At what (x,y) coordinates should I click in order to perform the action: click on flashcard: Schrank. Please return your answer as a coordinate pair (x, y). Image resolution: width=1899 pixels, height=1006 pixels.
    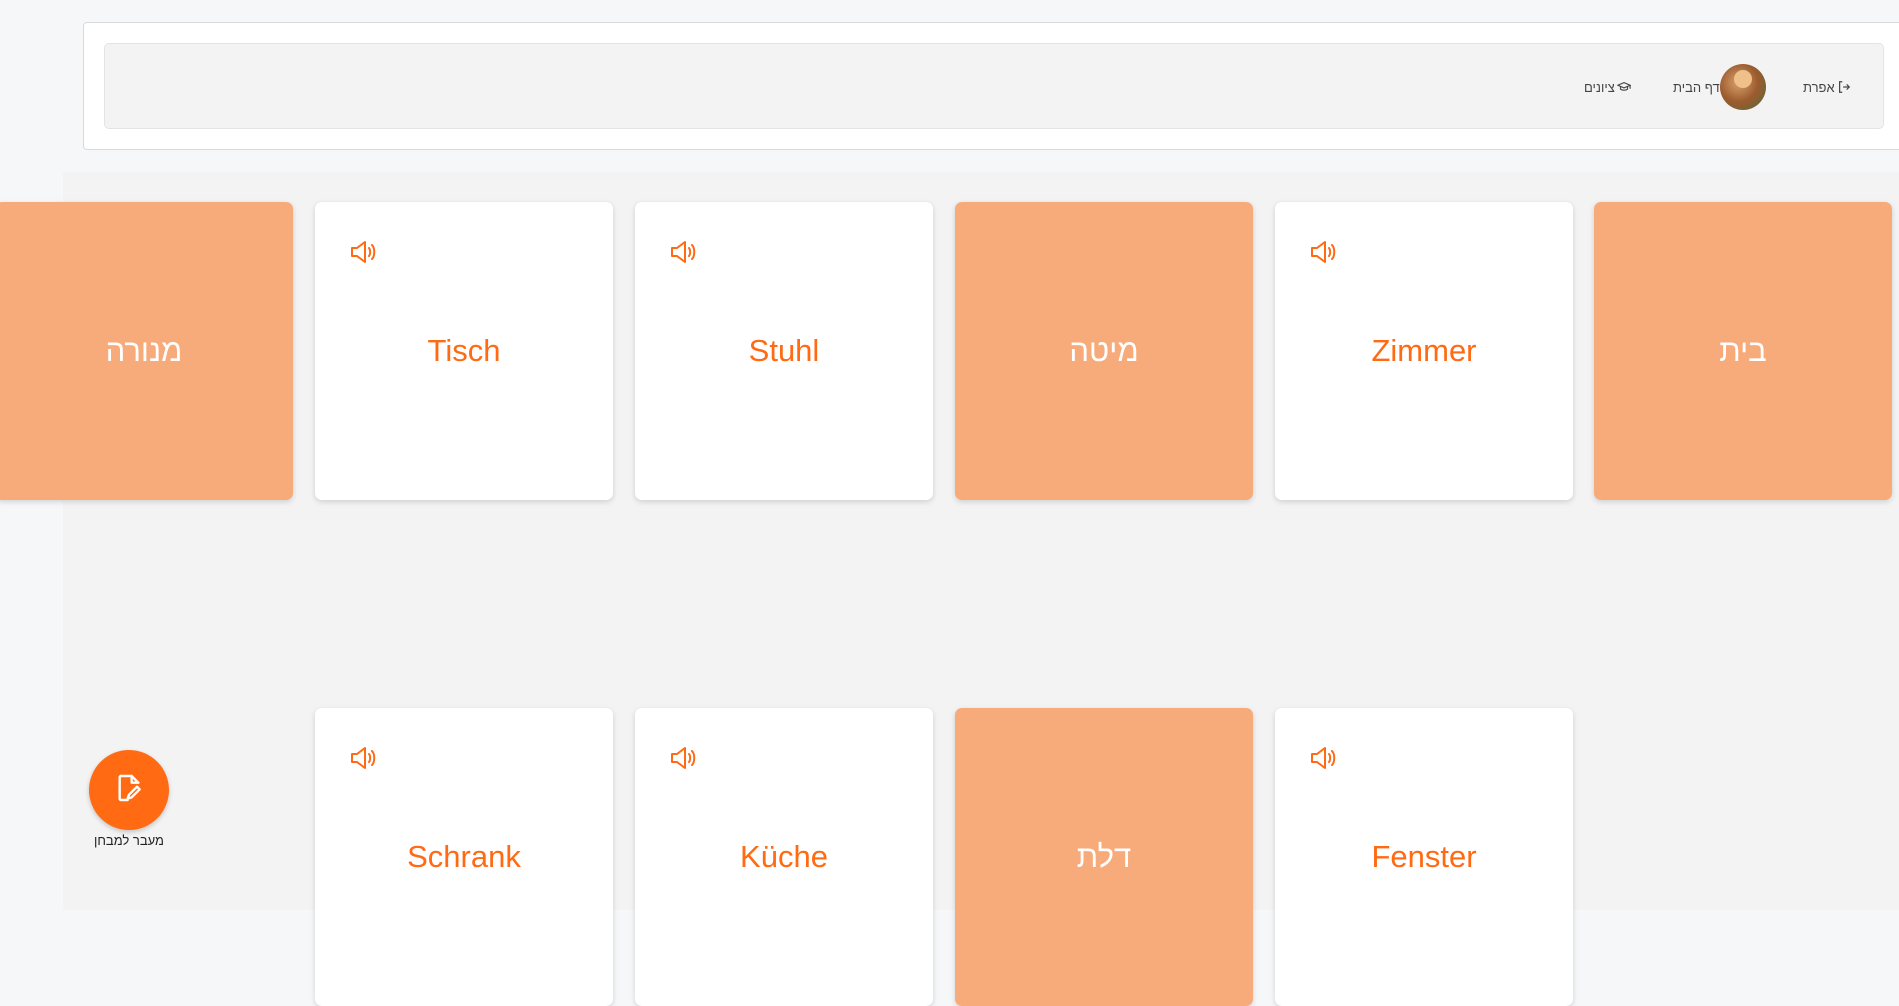
    Looking at the image, I should click on (464, 857).